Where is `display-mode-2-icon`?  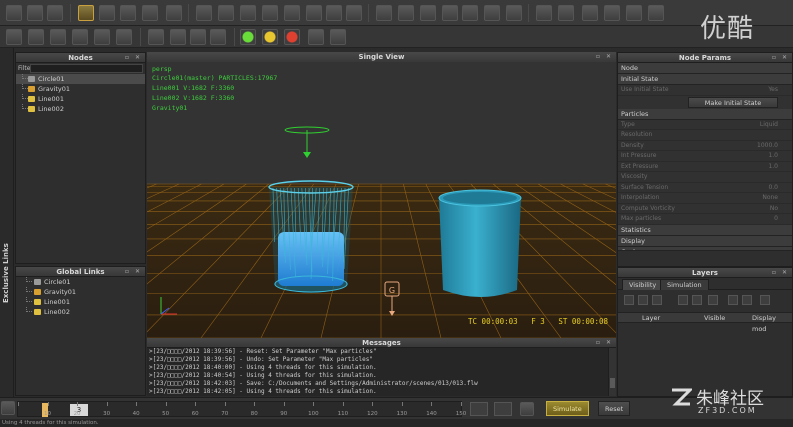
display-mode-2-icon is located at coordinates (566, 13).